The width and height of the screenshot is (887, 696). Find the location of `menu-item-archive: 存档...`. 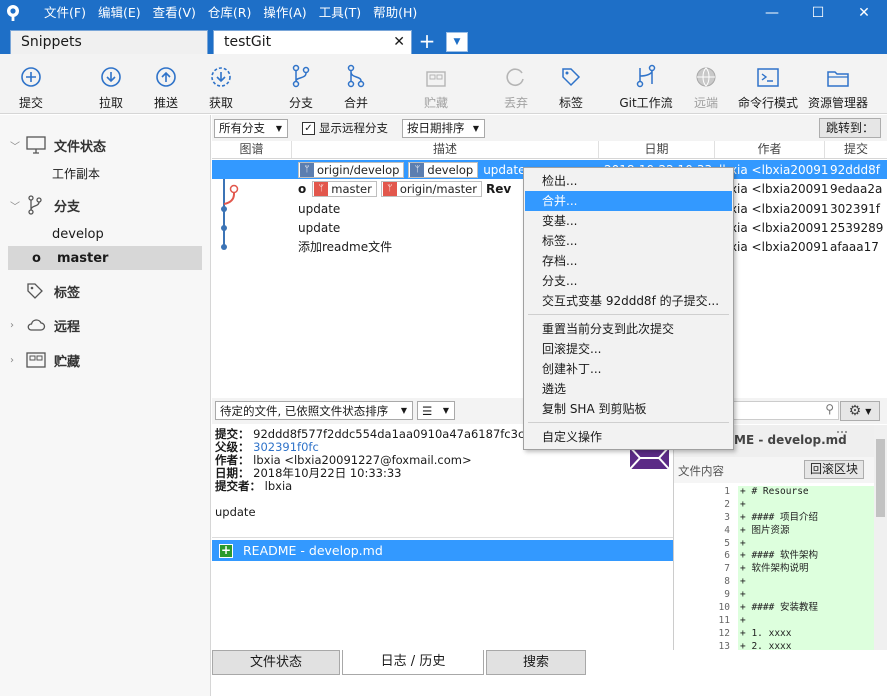

menu-item-archive: 存档... is located at coordinates (628, 261).